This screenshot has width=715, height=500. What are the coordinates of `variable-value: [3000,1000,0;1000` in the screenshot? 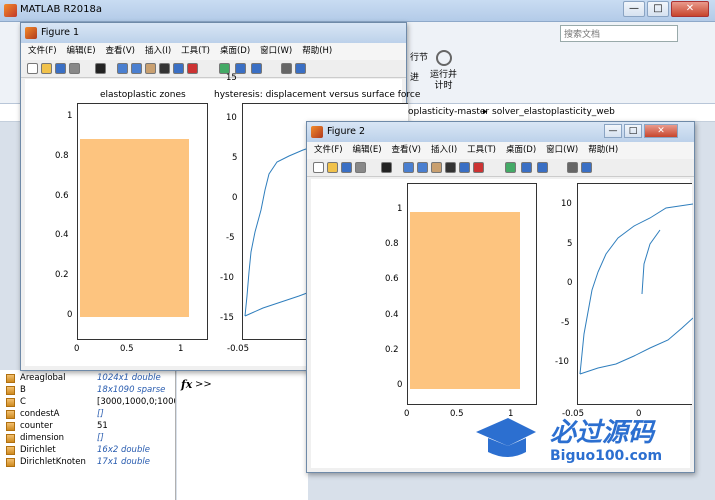 It's located at (136, 402).